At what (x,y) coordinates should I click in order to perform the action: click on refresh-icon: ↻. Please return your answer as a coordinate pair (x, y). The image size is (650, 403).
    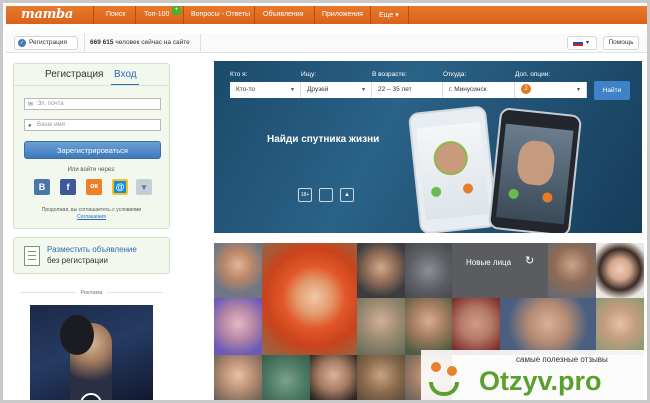
    Looking at the image, I should click on (529, 260).